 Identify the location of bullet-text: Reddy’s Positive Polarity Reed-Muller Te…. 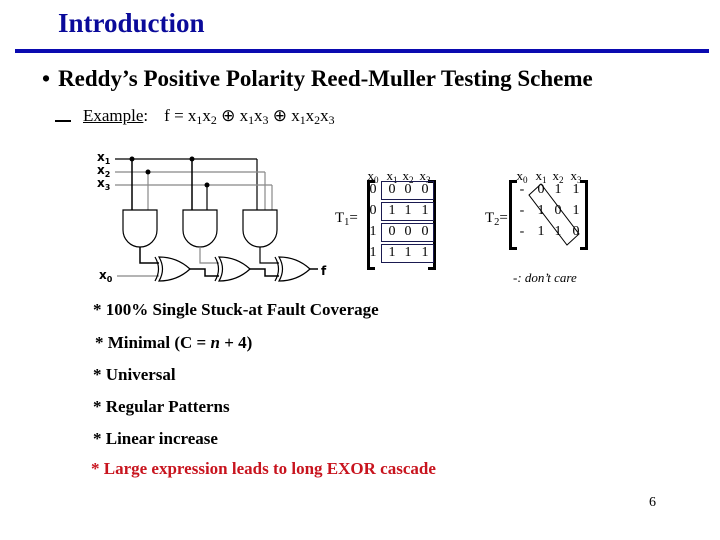
(325, 78).